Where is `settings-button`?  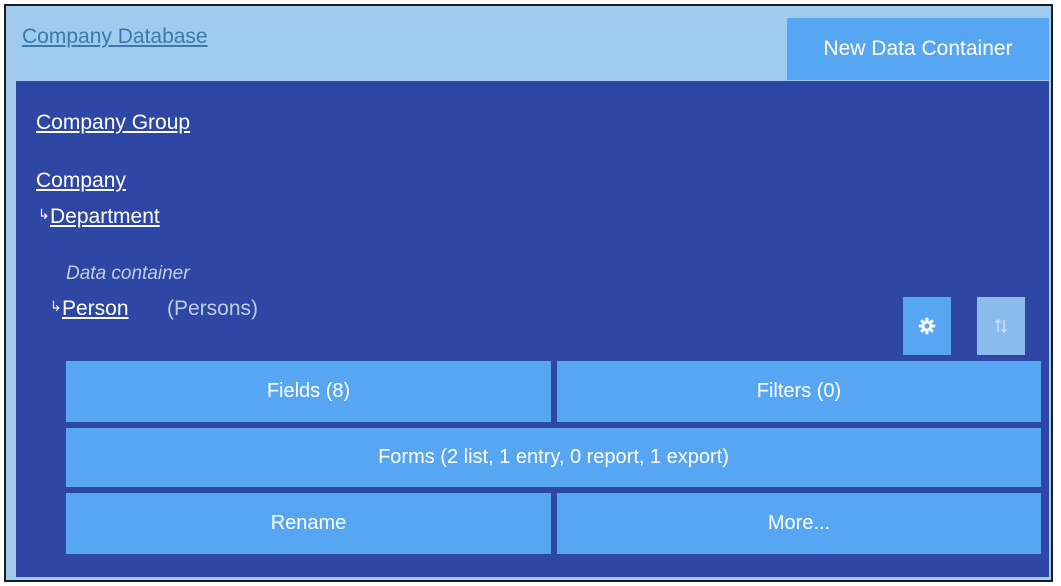 settings-button is located at coordinates (927, 326).